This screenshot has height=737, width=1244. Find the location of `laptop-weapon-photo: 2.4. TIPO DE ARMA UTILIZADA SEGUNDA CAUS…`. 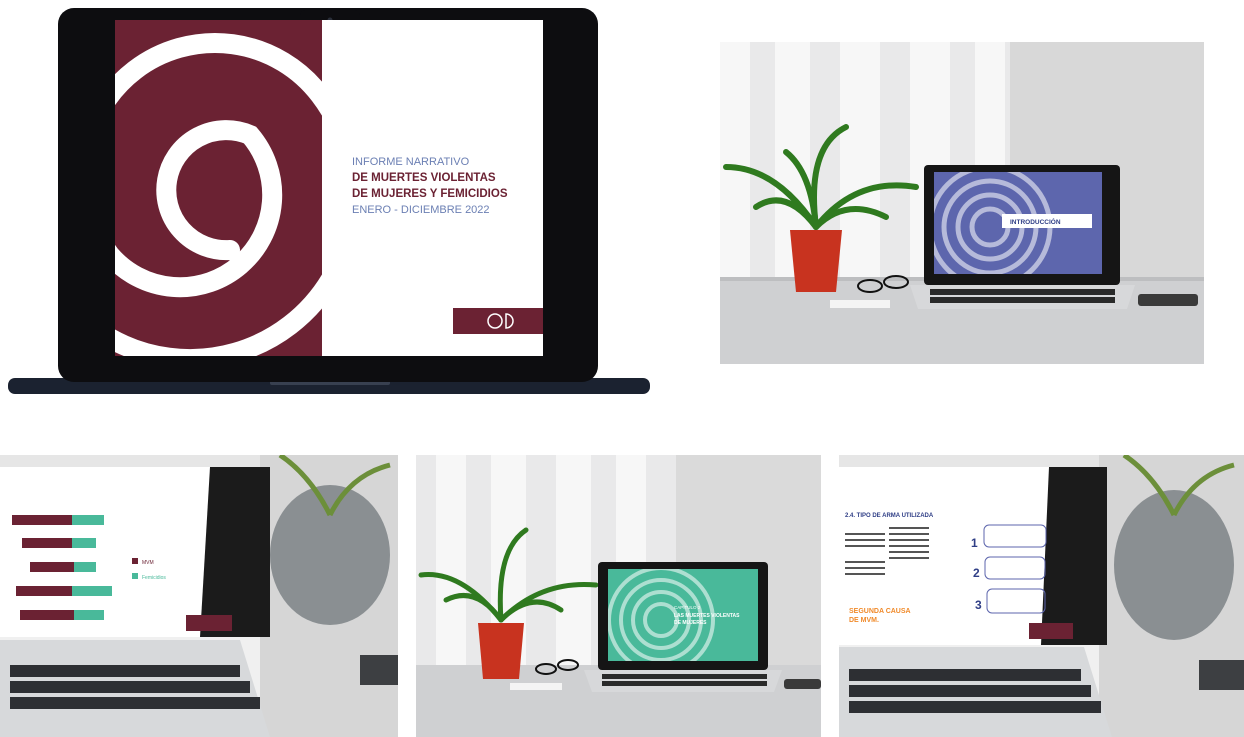

laptop-weapon-photo: 2.4. TIPO DE ARMA UTILIZADA SEGUNDA CAUS… is located at coordinates (1041, 596).